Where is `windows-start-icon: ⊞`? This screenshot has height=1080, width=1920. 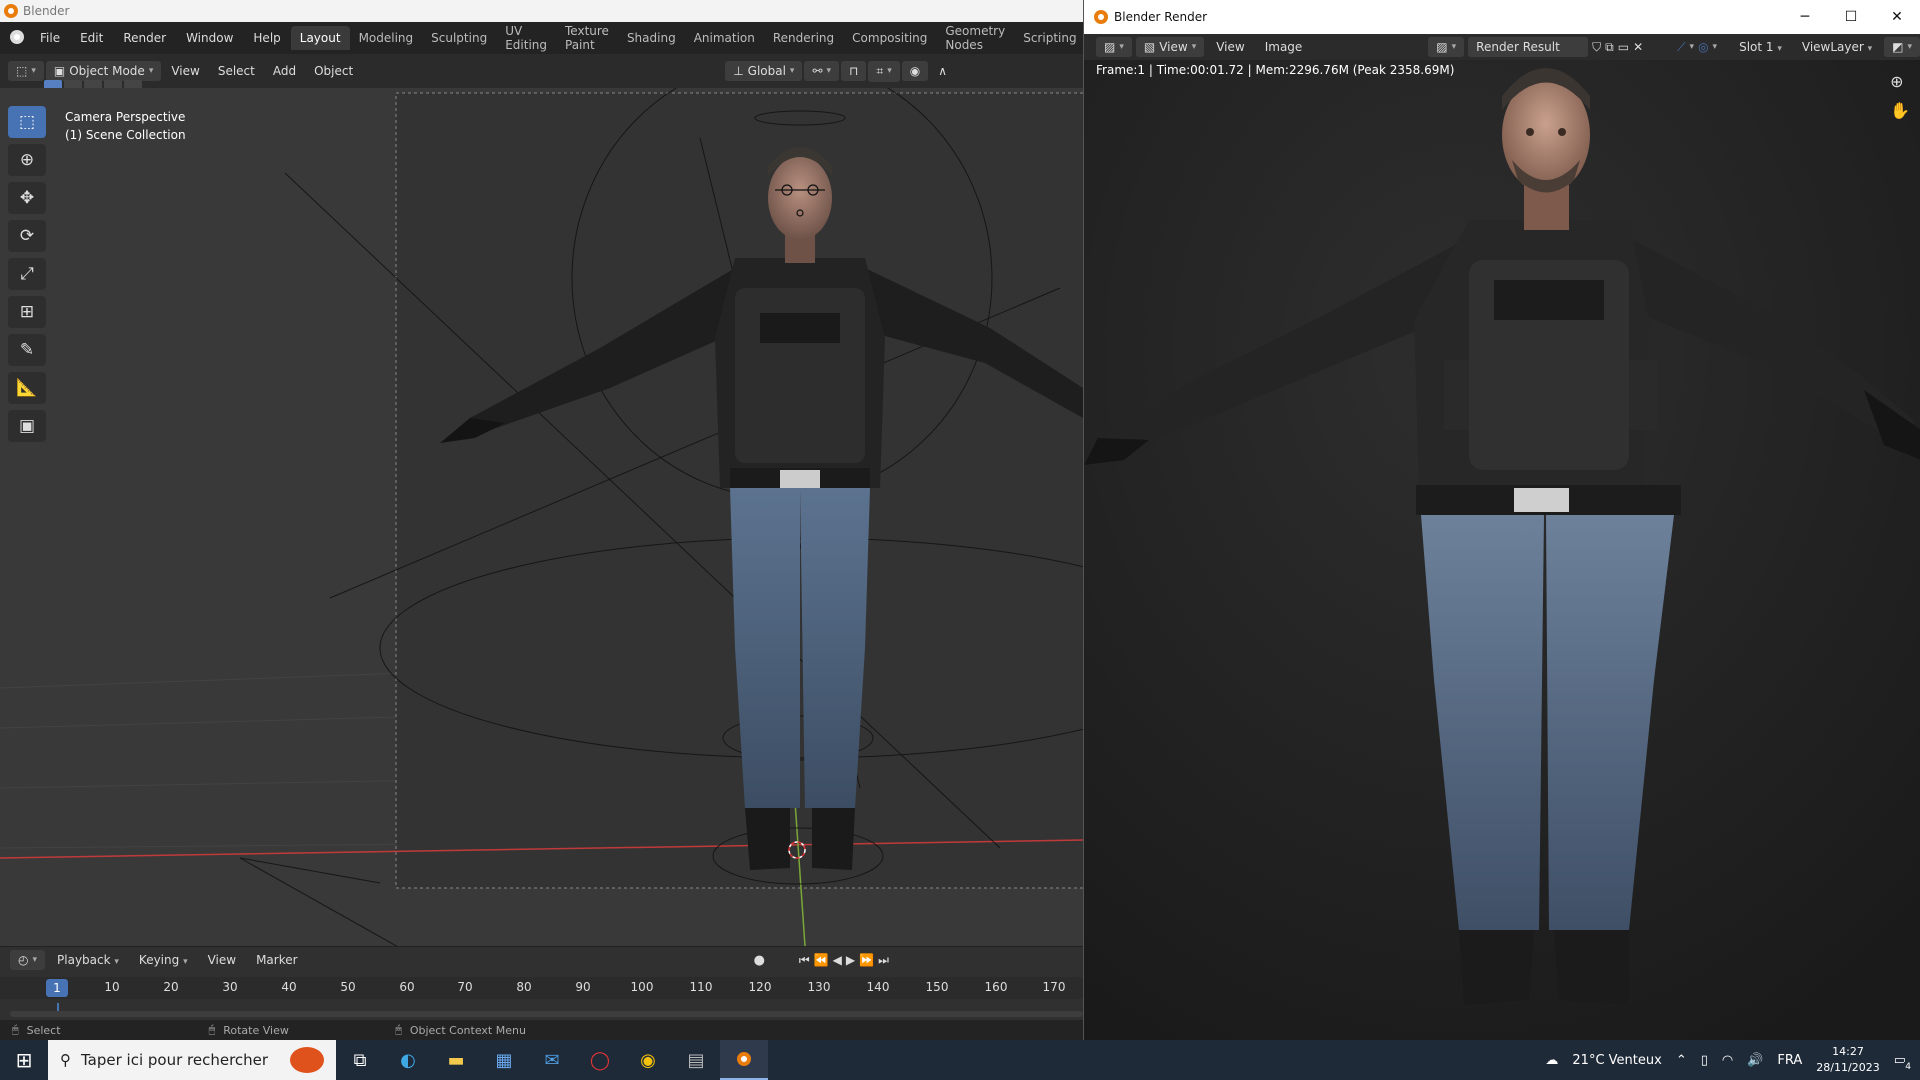
windows-start-icon: ⊞ is located at coordinates (24, 1060).